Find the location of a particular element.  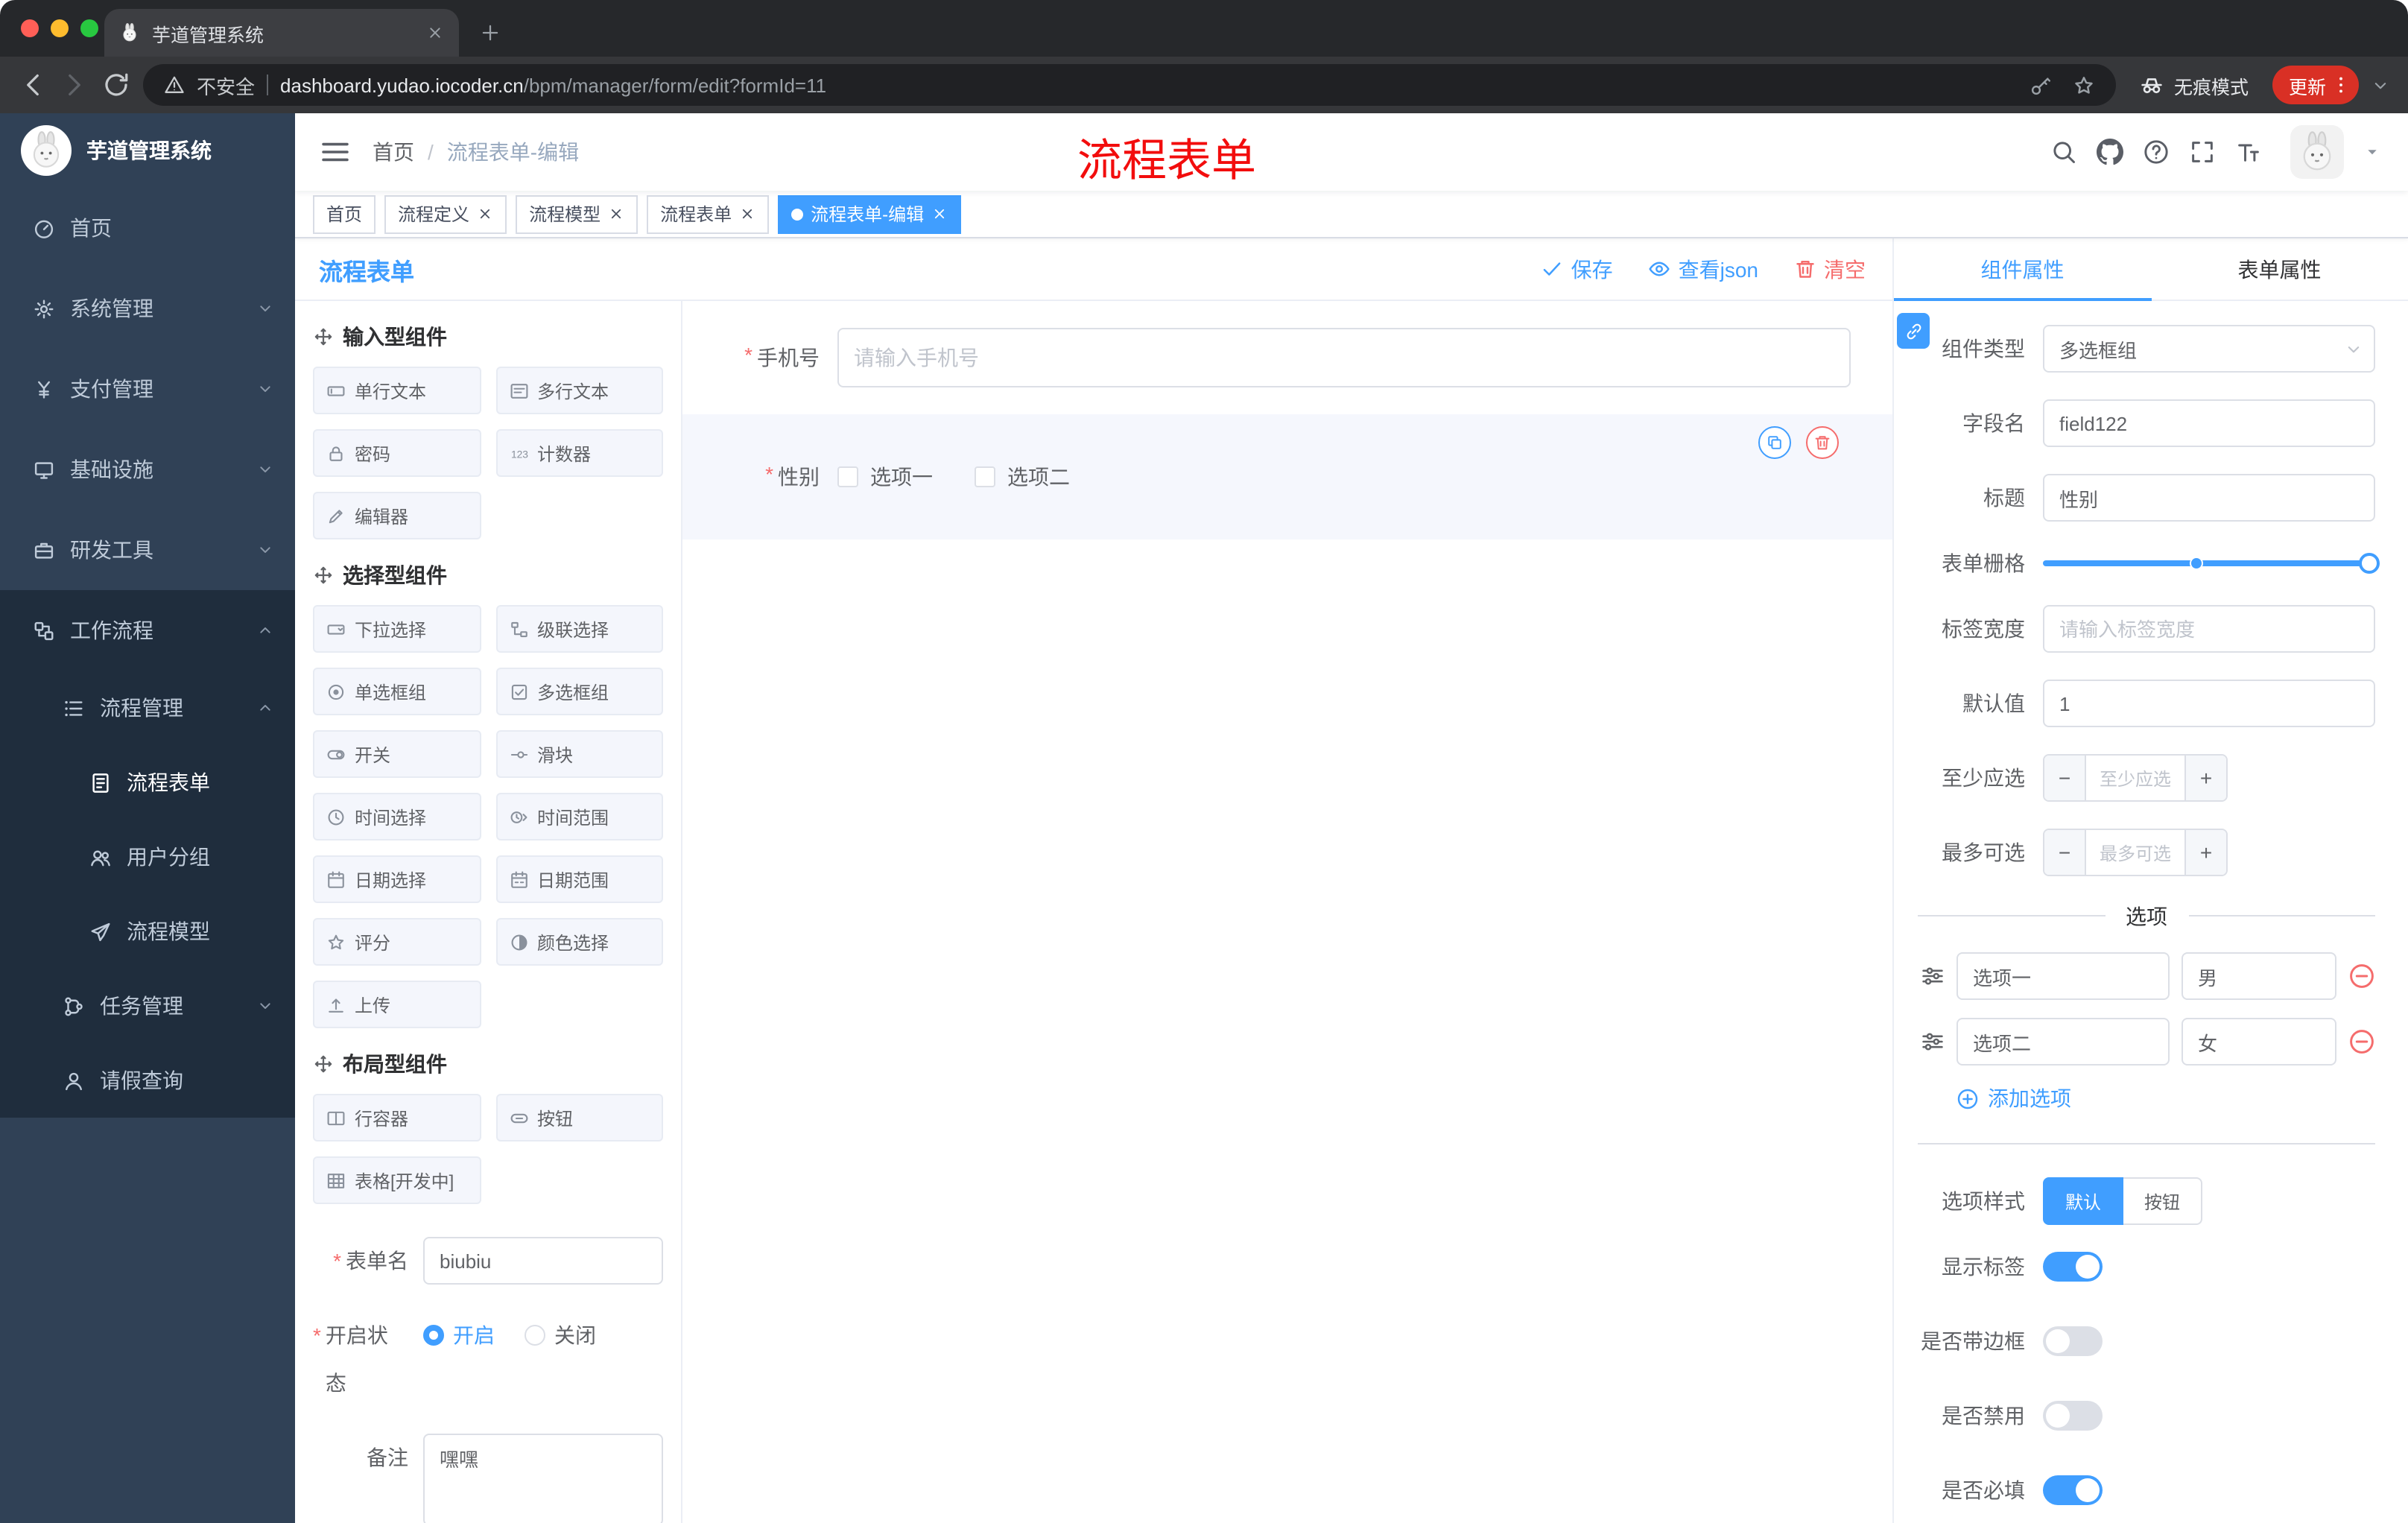

github-icon is located at coordinates (2110, 152).